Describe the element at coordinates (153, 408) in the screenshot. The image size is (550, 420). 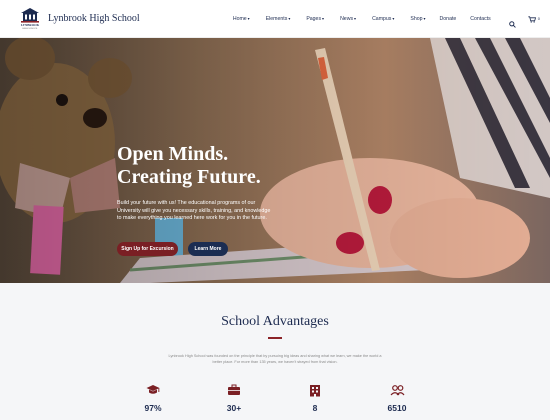
I see `stat-value: 97%` at that location.